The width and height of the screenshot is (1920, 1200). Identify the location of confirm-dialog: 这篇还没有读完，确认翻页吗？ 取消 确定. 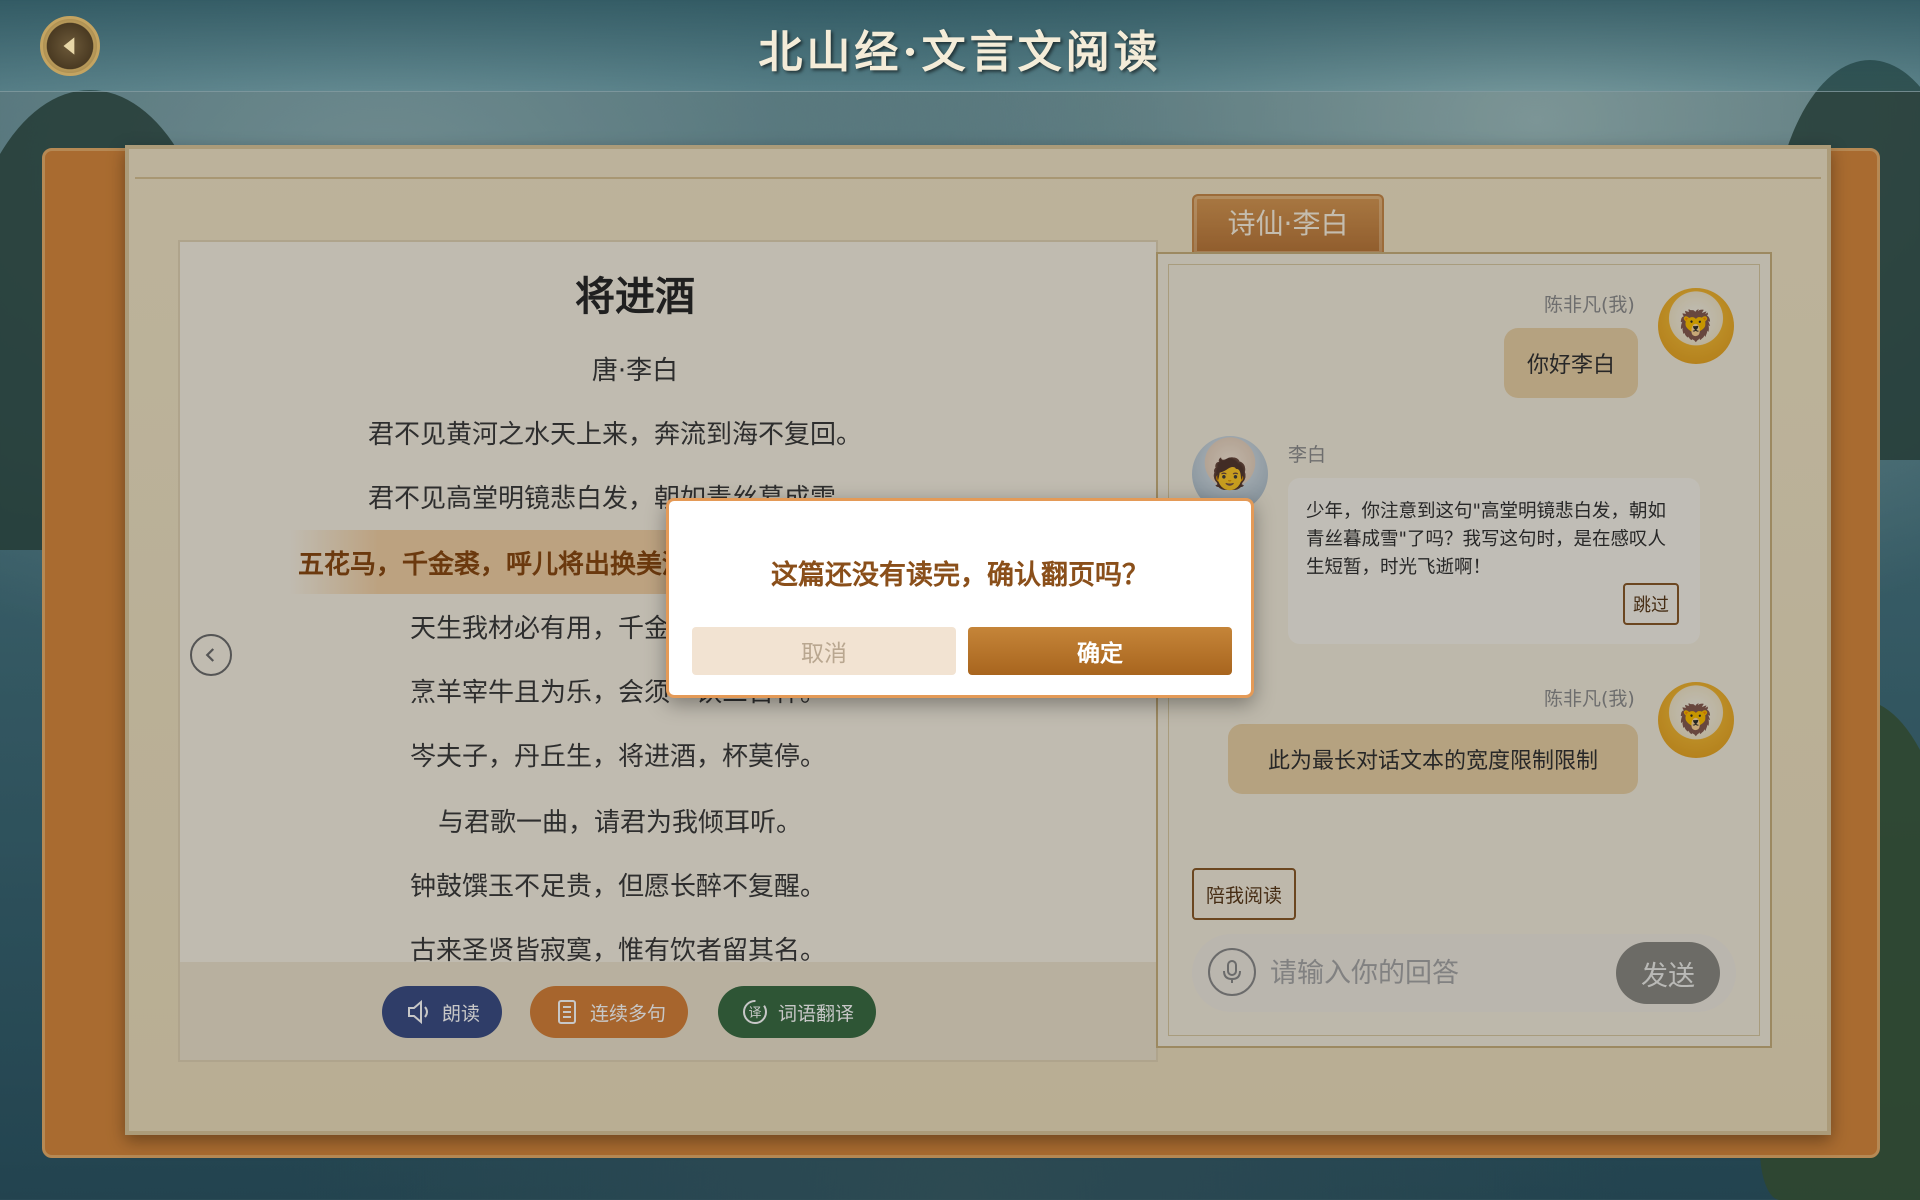
(960, 598).